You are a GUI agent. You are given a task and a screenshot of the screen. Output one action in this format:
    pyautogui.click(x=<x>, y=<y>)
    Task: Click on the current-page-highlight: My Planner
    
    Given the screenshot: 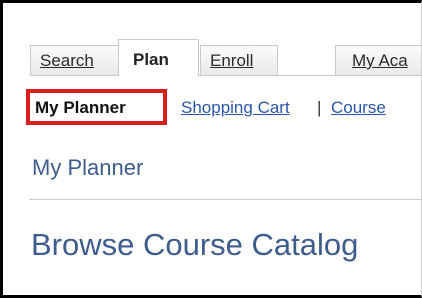 What is the action you would take?
    pyautogui.click(x=96, y=107)
    